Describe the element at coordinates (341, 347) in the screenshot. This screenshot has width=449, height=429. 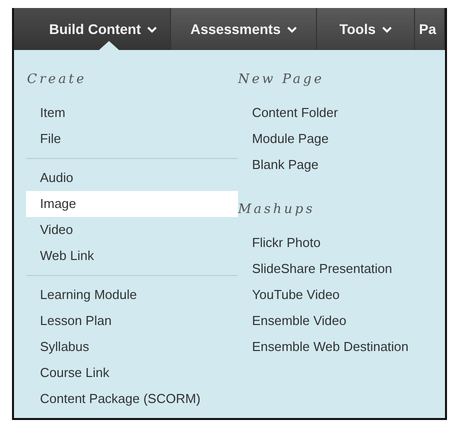
I see `menu-item: Ensemble Web Destination` at that location.